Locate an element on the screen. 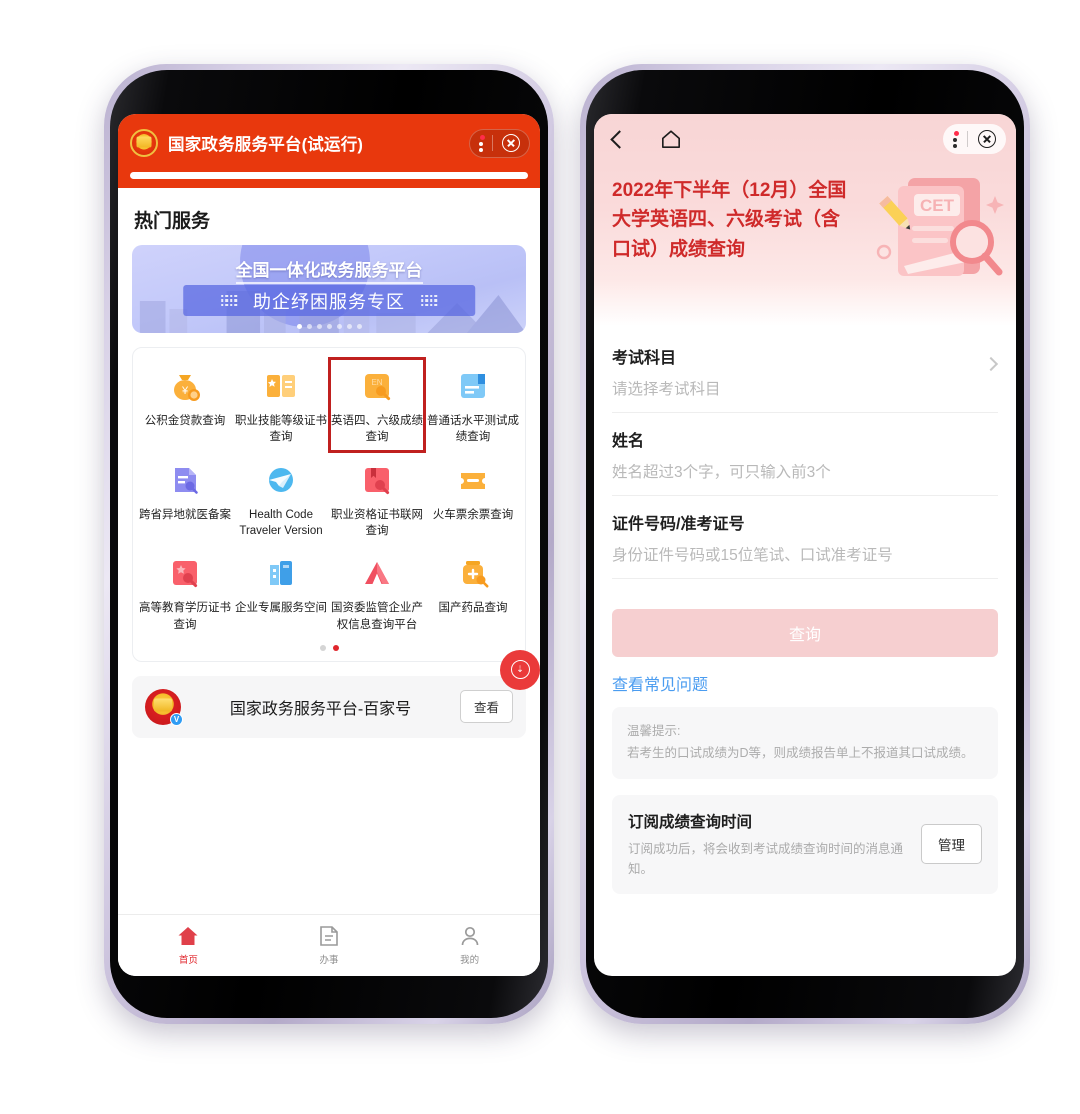  service-item-train-ticket: 火车票余票查询 is located at coordinates (473, 499).